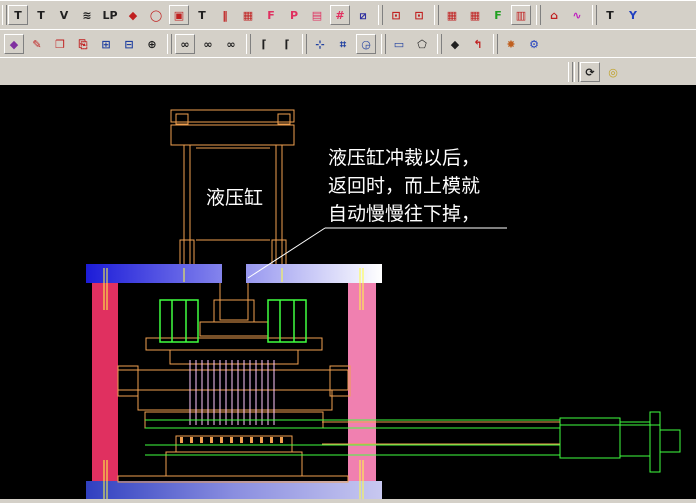 Image resolution: width=696 pixels, height=503 pixels. Describe the element at coordinates (156, 15) in the screenshot. I see `cylinder-icon: ◯` at that location.